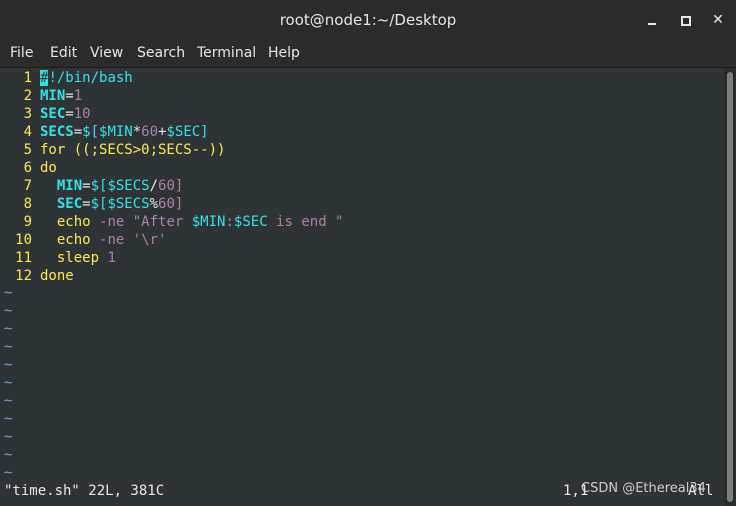 This screenshot has height=506, width=736. What do you see at coordinates (133, 150) in the screenshot?
I see `code-token: for ((;SECS>0;SECS--))` at bounding box center [133, 150].